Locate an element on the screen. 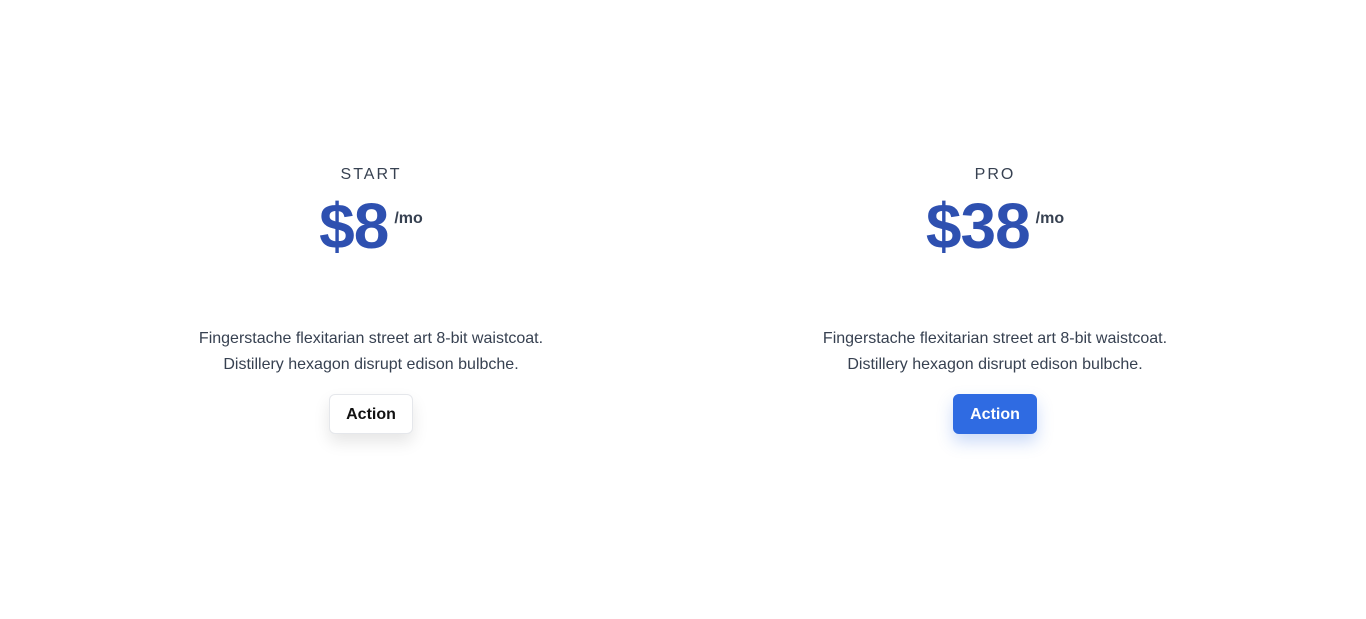 This screenshot has height=619, width=1366. start-action-button: Action is located at coordinates (371, 414).